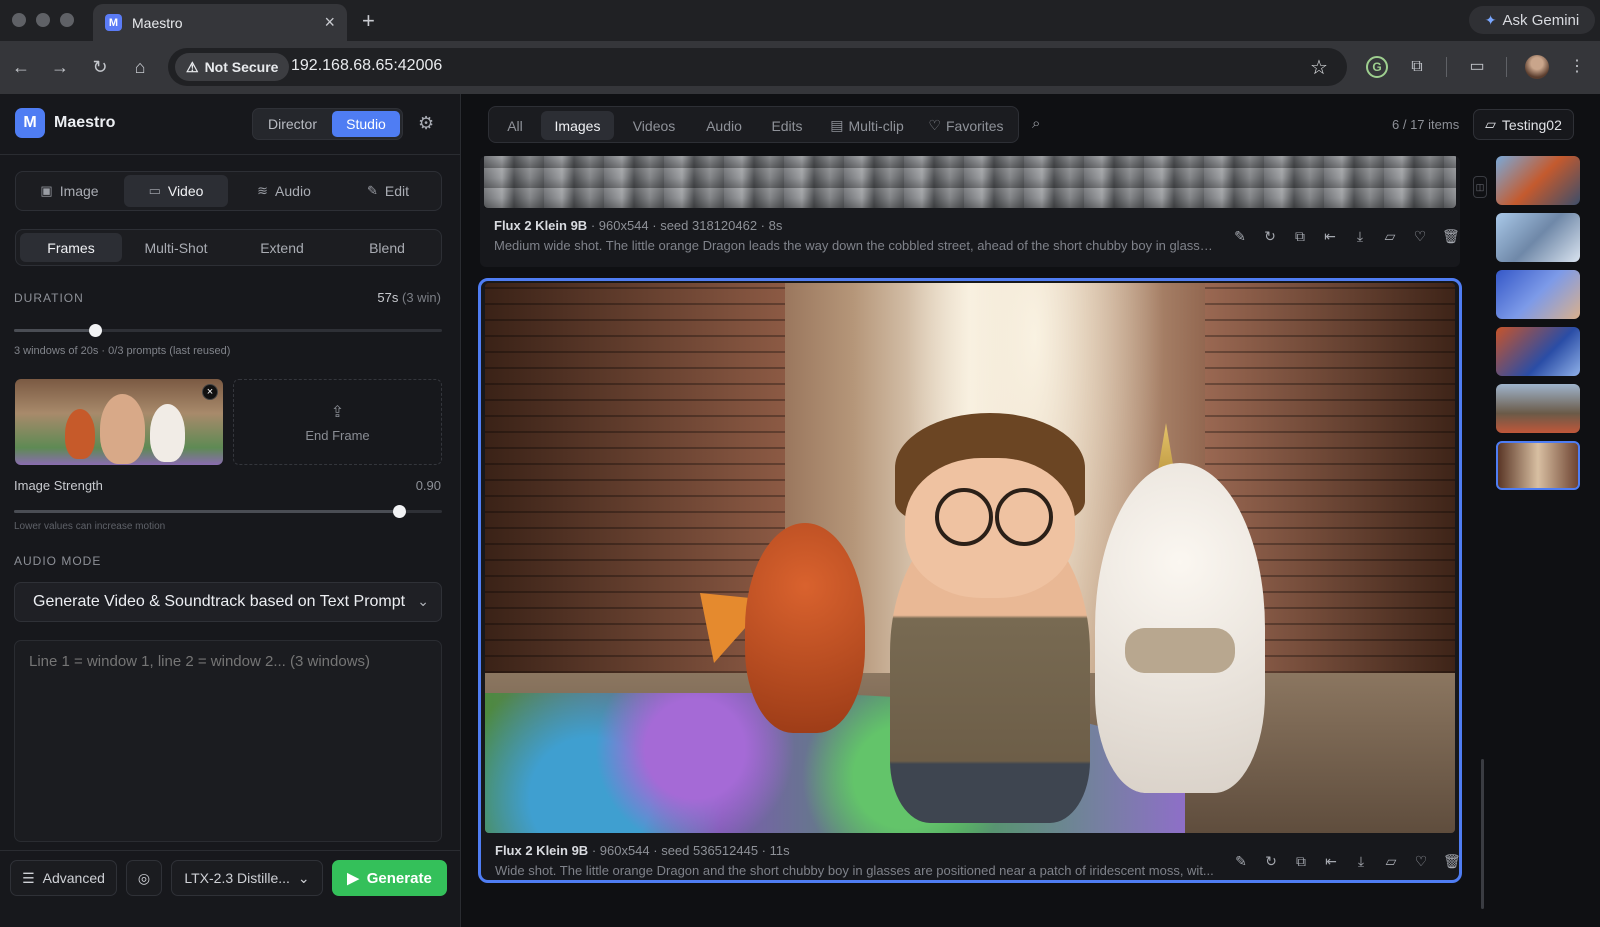 The height and width of the screenshot is (927, 1600). What do you see at coordinates (1482, 834) in the screenshot?
I see `scrollbar-thumb` at bounding box center [1482, 834].